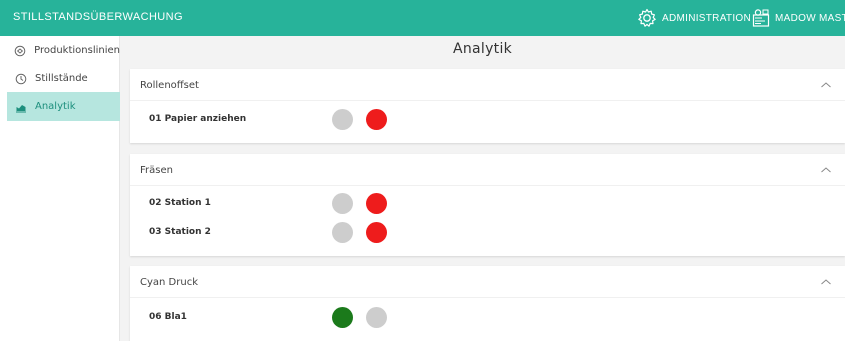 The height and width of the screenshot is (341, 845). Describe the element at coordinates (168, 317) in the screenshot. I see `station-label: 06 Bla1` at that location.